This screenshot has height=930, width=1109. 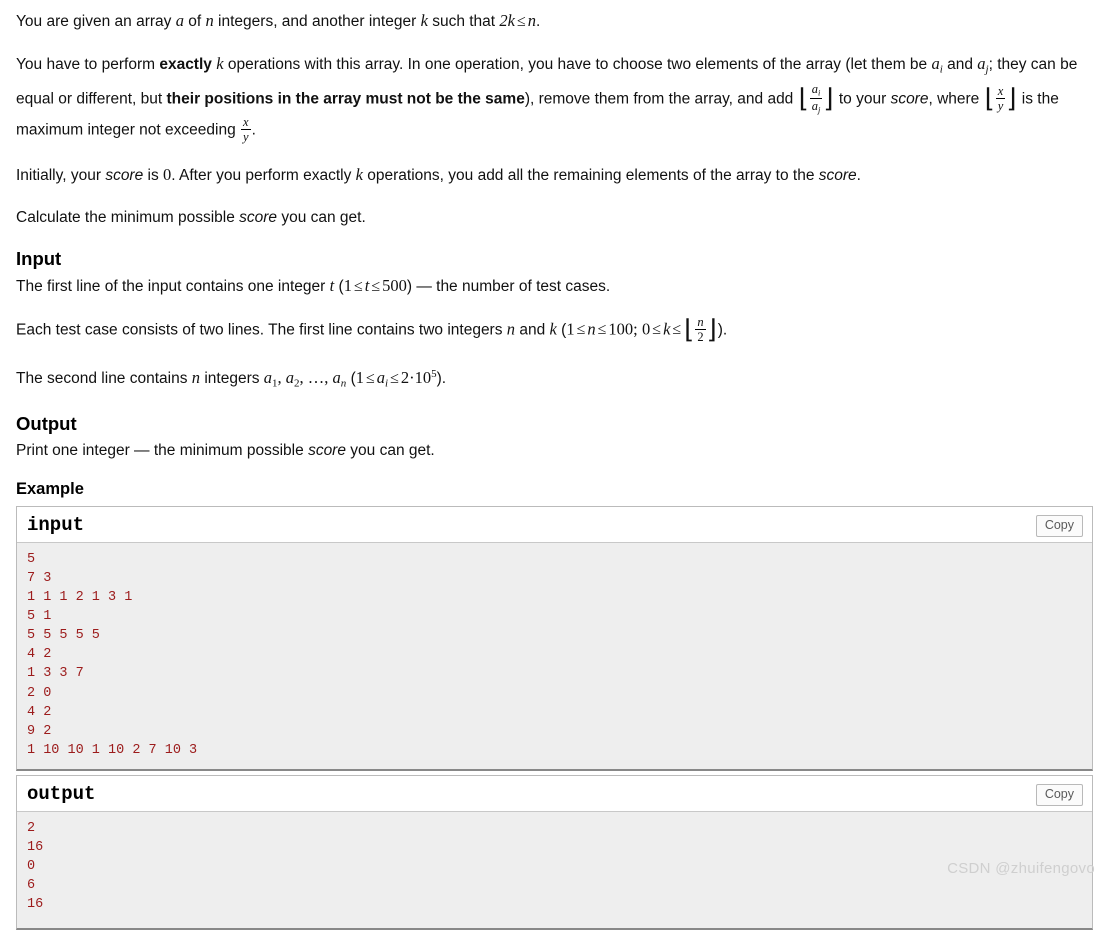 I want to click on math-const: 10, so click(x=423, y=377).